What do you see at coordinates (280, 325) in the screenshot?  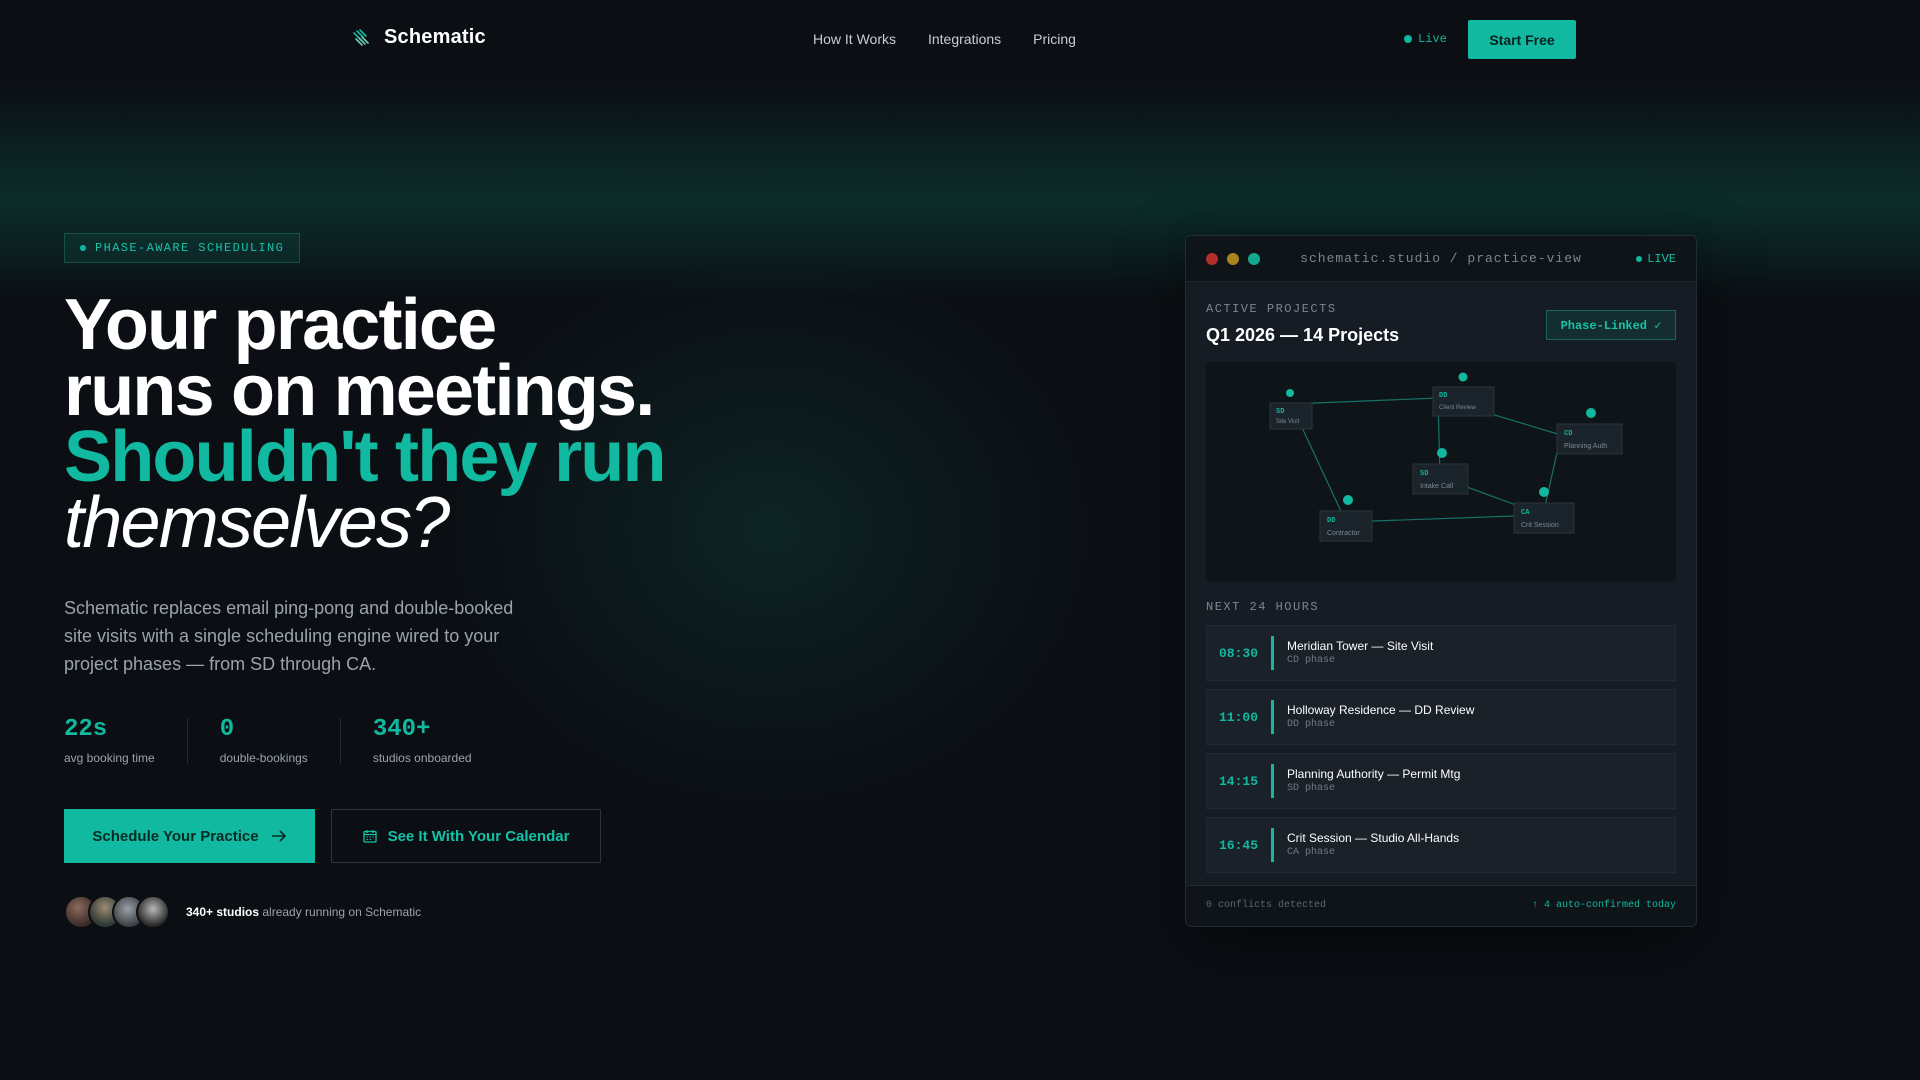 I see `headline-line-1: Your practice` at bounding box center [280, 325].